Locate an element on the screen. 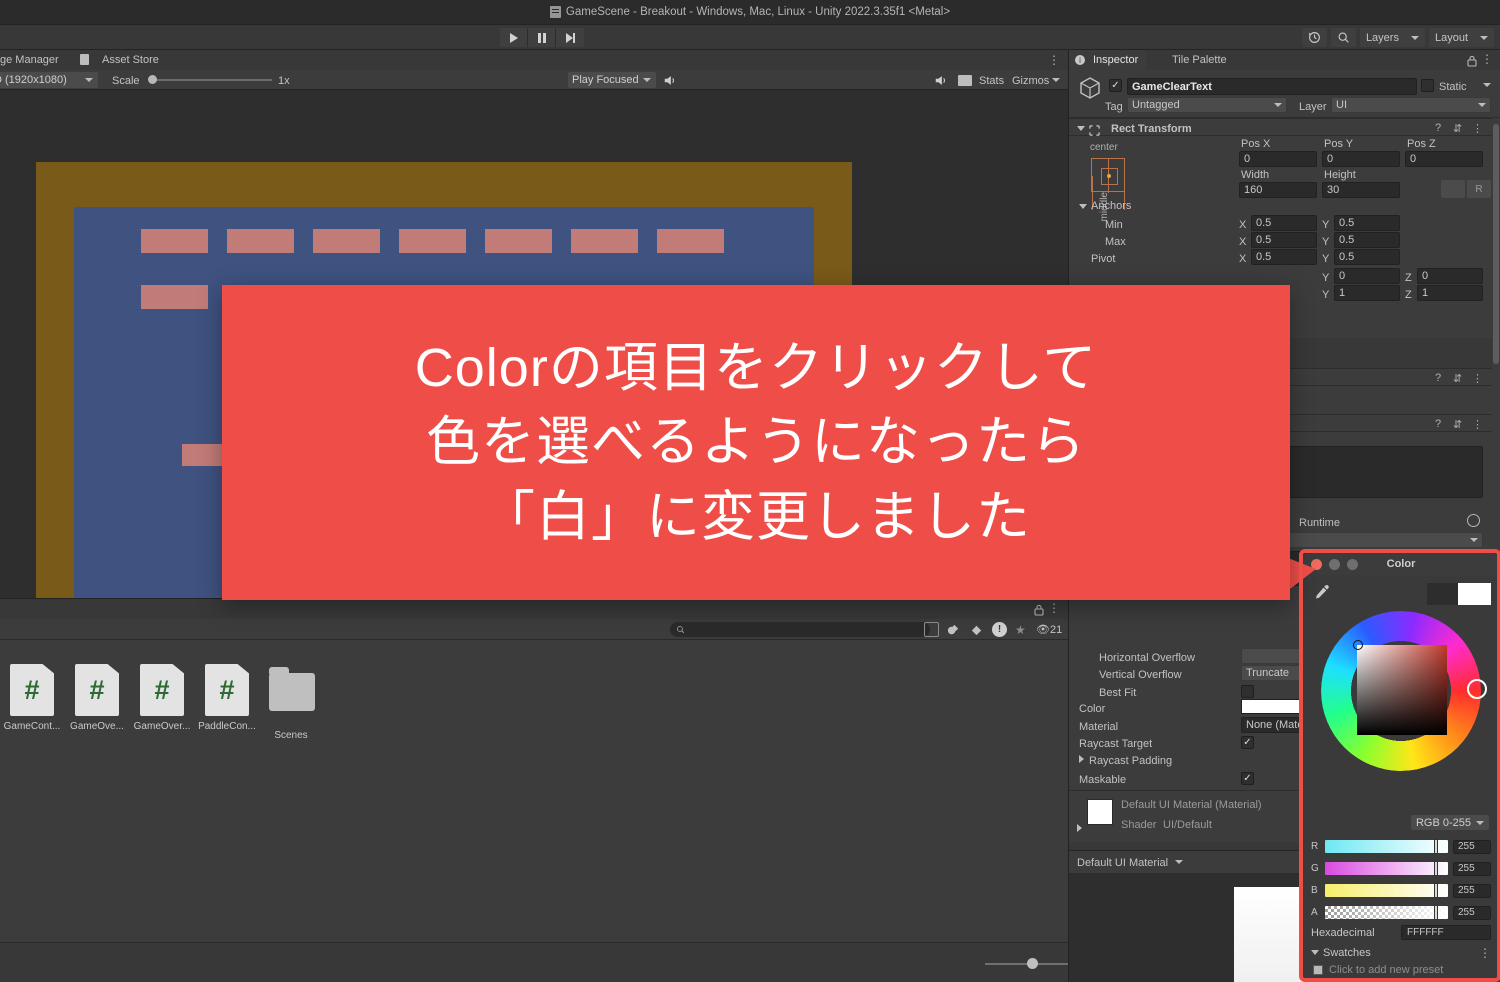 Image resolution: width=1500 pixels, height=982 pixels. tab-package-manager: ge Manager is located at coordinates (33, 60).